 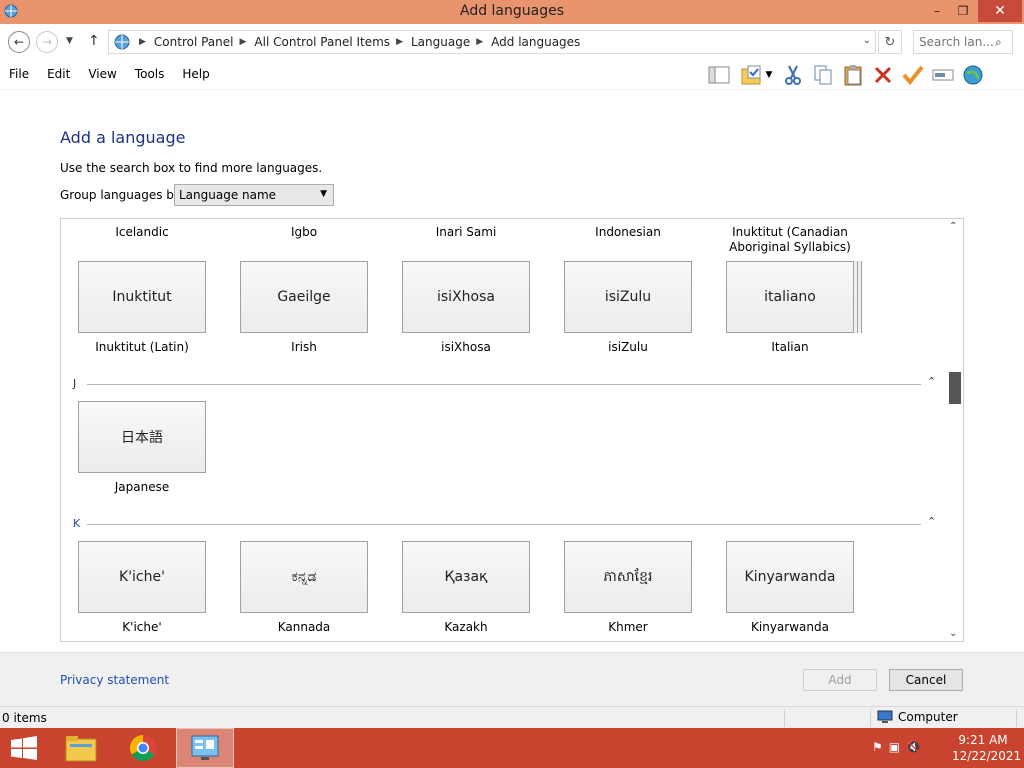 What do you see at coordinates (535, 42) in the screenshot?
I see `crumb-add-languages: Add languages` at bounding box center [535, 42].